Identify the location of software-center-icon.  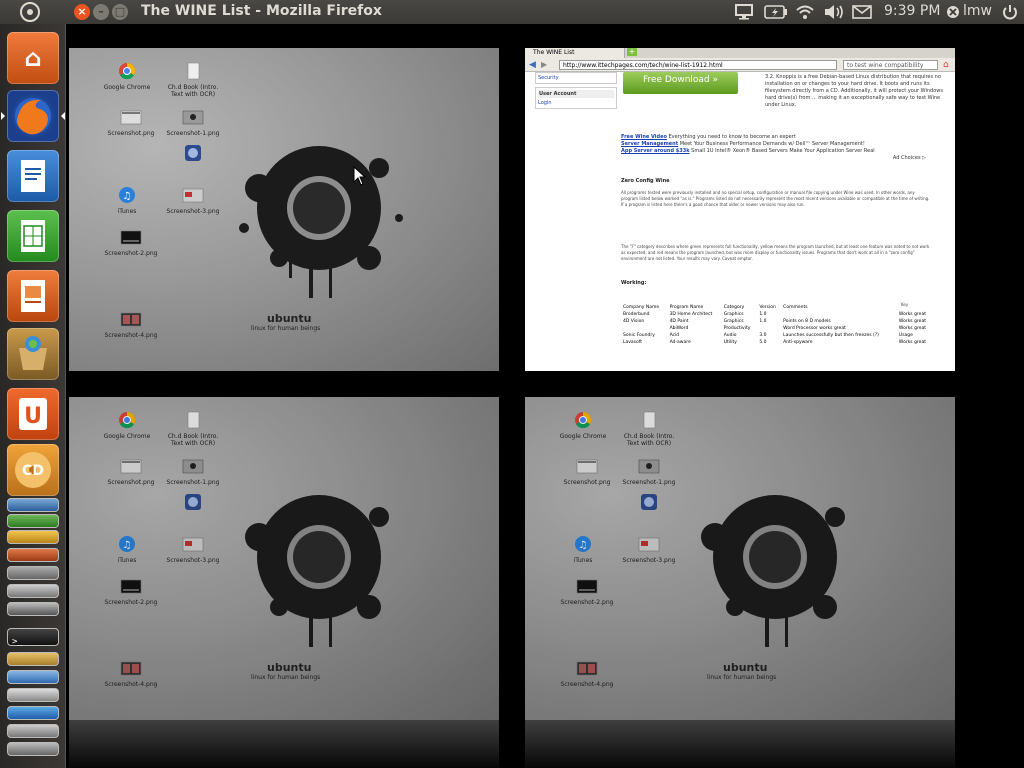
(33, 353).